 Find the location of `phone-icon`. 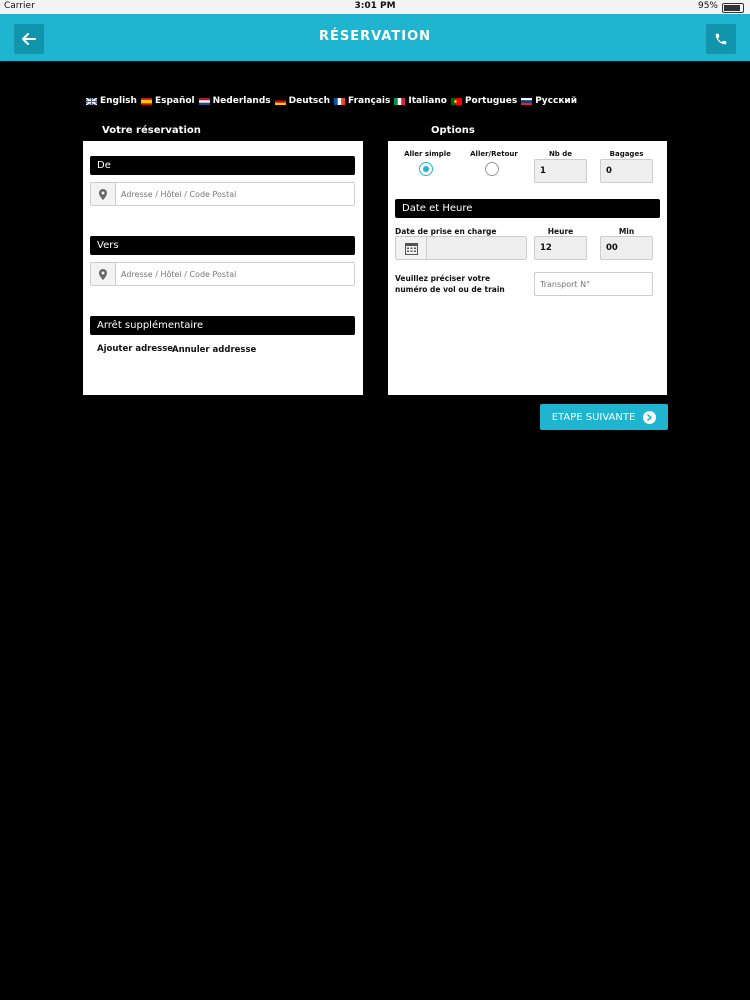

phone-icon is located at coordinates (721, 39).